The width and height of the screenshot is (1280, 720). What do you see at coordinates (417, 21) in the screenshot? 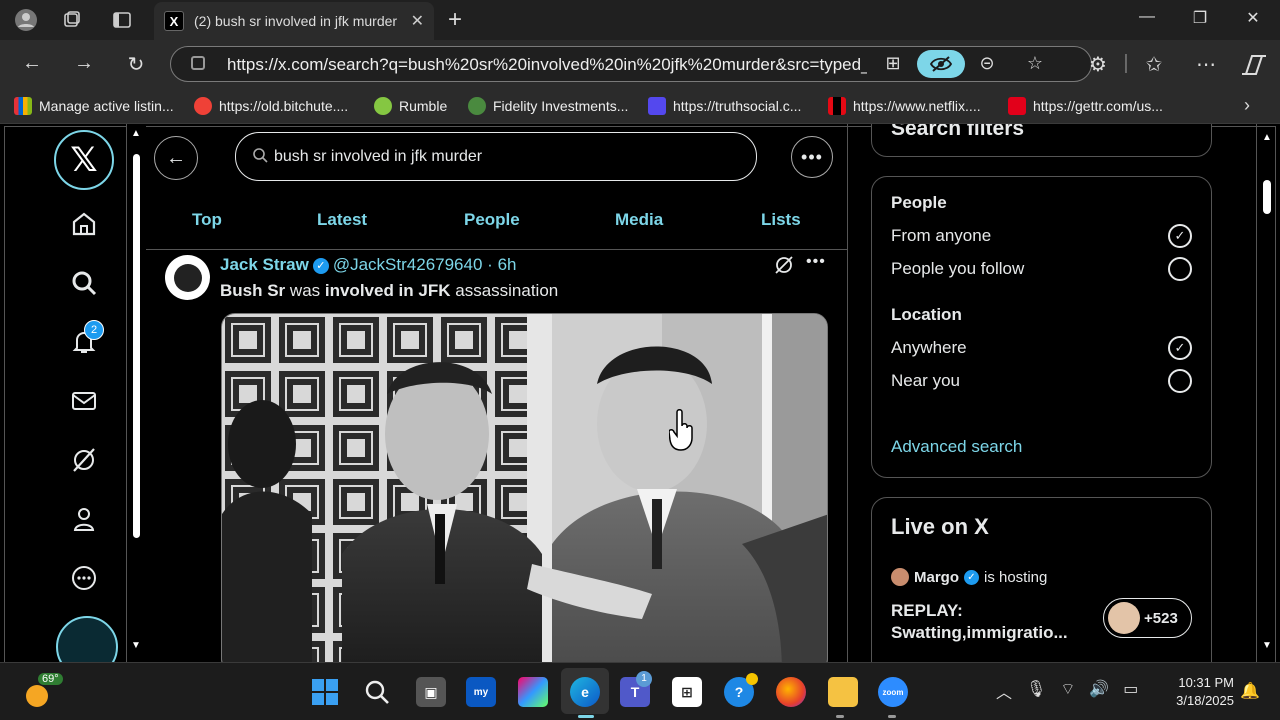
I see `close-tab-icon: ✕` at bounding box center [417, 21].